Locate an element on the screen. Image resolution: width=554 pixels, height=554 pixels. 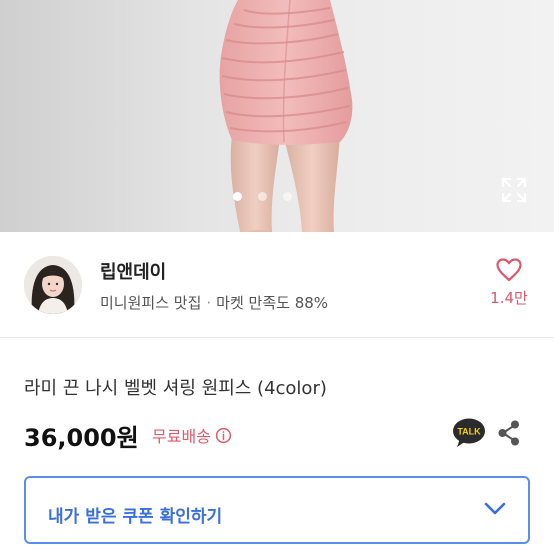
kakao-talk-button: TALK is located at coordinates (469, 435).